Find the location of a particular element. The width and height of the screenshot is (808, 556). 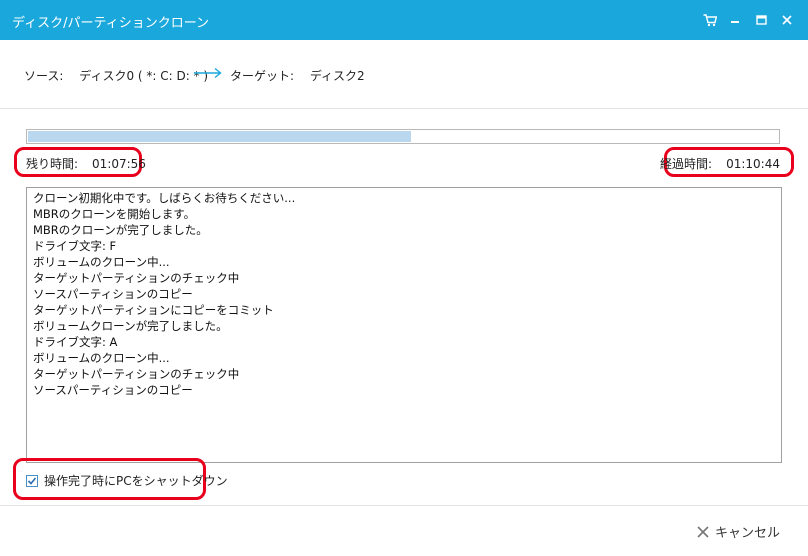

elapsed-time-value: 01:10:44 is located at coordinates (753, 164).